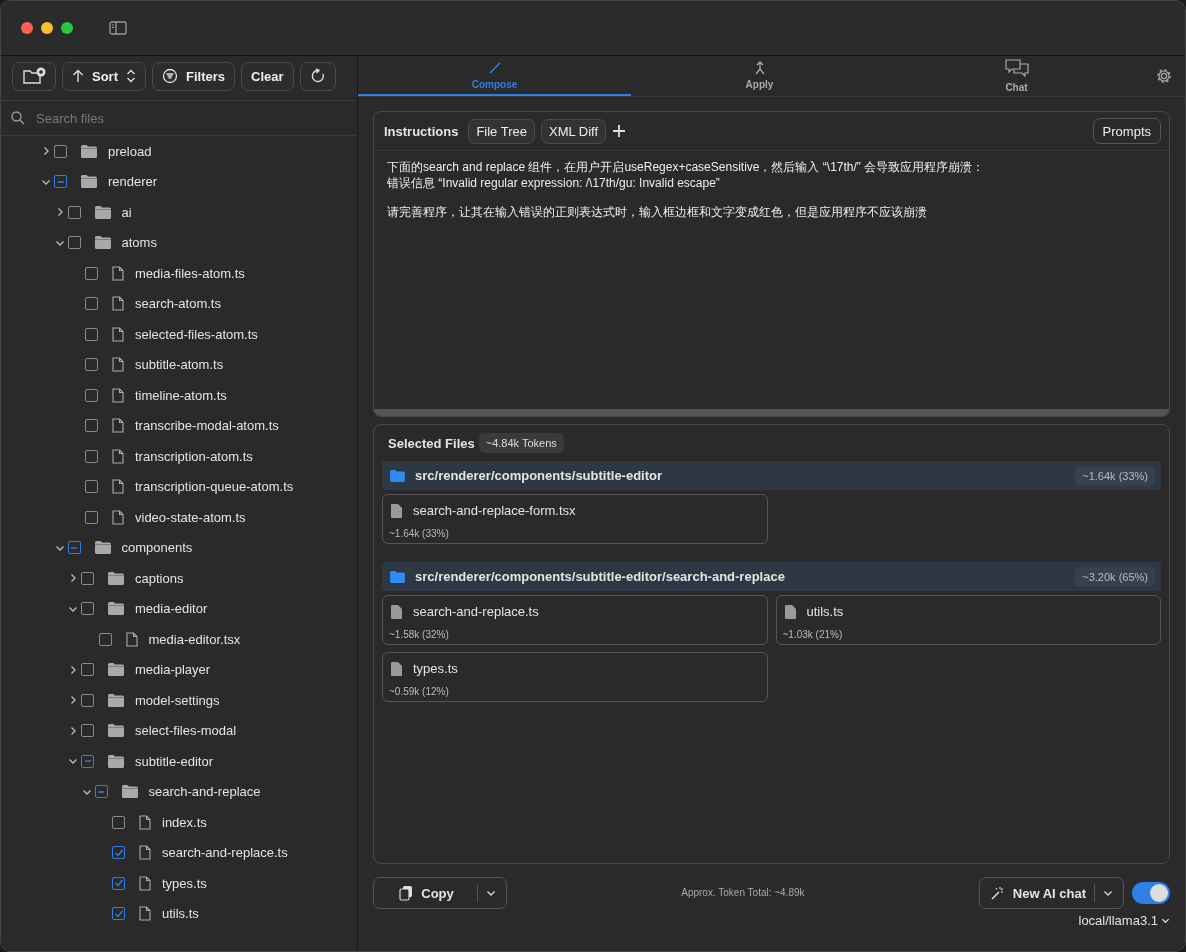 The width and height of the screenshot is (1186, 952). Describe the element at coordinates (440, 893) in the screenshot. I see `copy-button: Copy` at that location.